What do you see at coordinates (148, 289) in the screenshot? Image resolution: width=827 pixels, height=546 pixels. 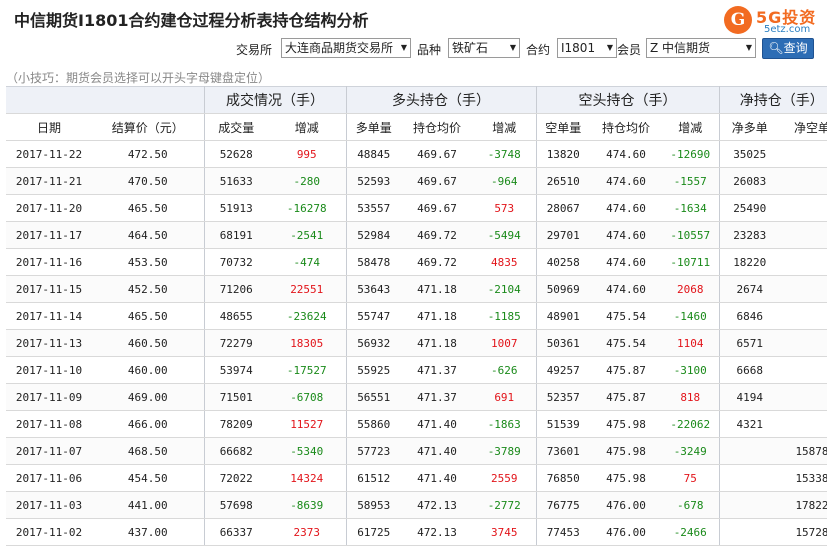 I see `table-cell: 452.50` at bounding box center [148, 289].